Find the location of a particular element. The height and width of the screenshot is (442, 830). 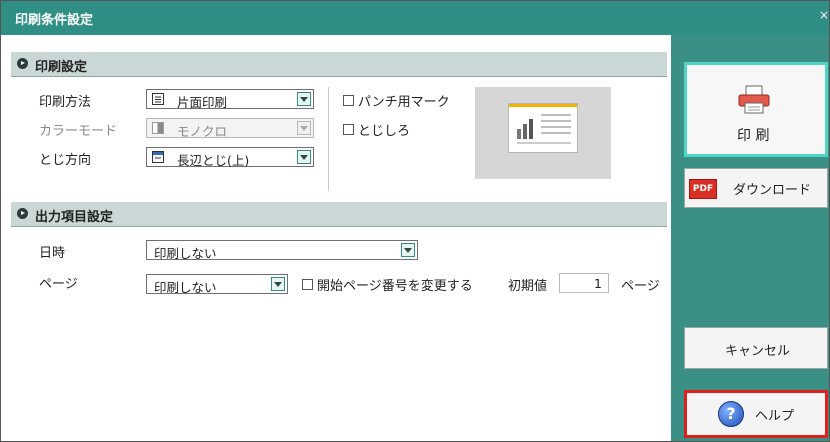

monochrome-icon is located at coordinates (158, 128).